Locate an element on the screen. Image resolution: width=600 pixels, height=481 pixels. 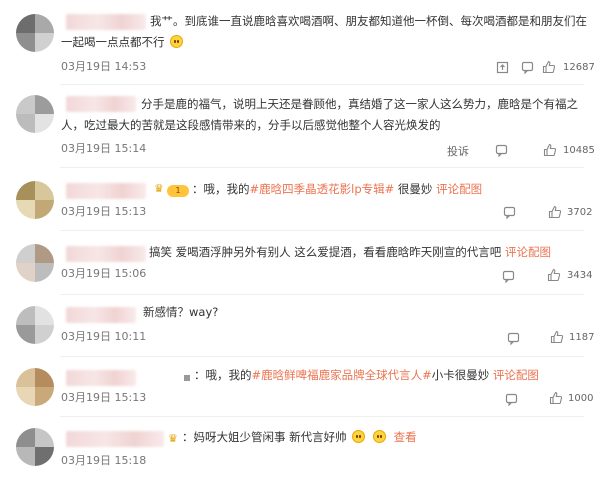
badge-icon is located at coordinates (187, 378).